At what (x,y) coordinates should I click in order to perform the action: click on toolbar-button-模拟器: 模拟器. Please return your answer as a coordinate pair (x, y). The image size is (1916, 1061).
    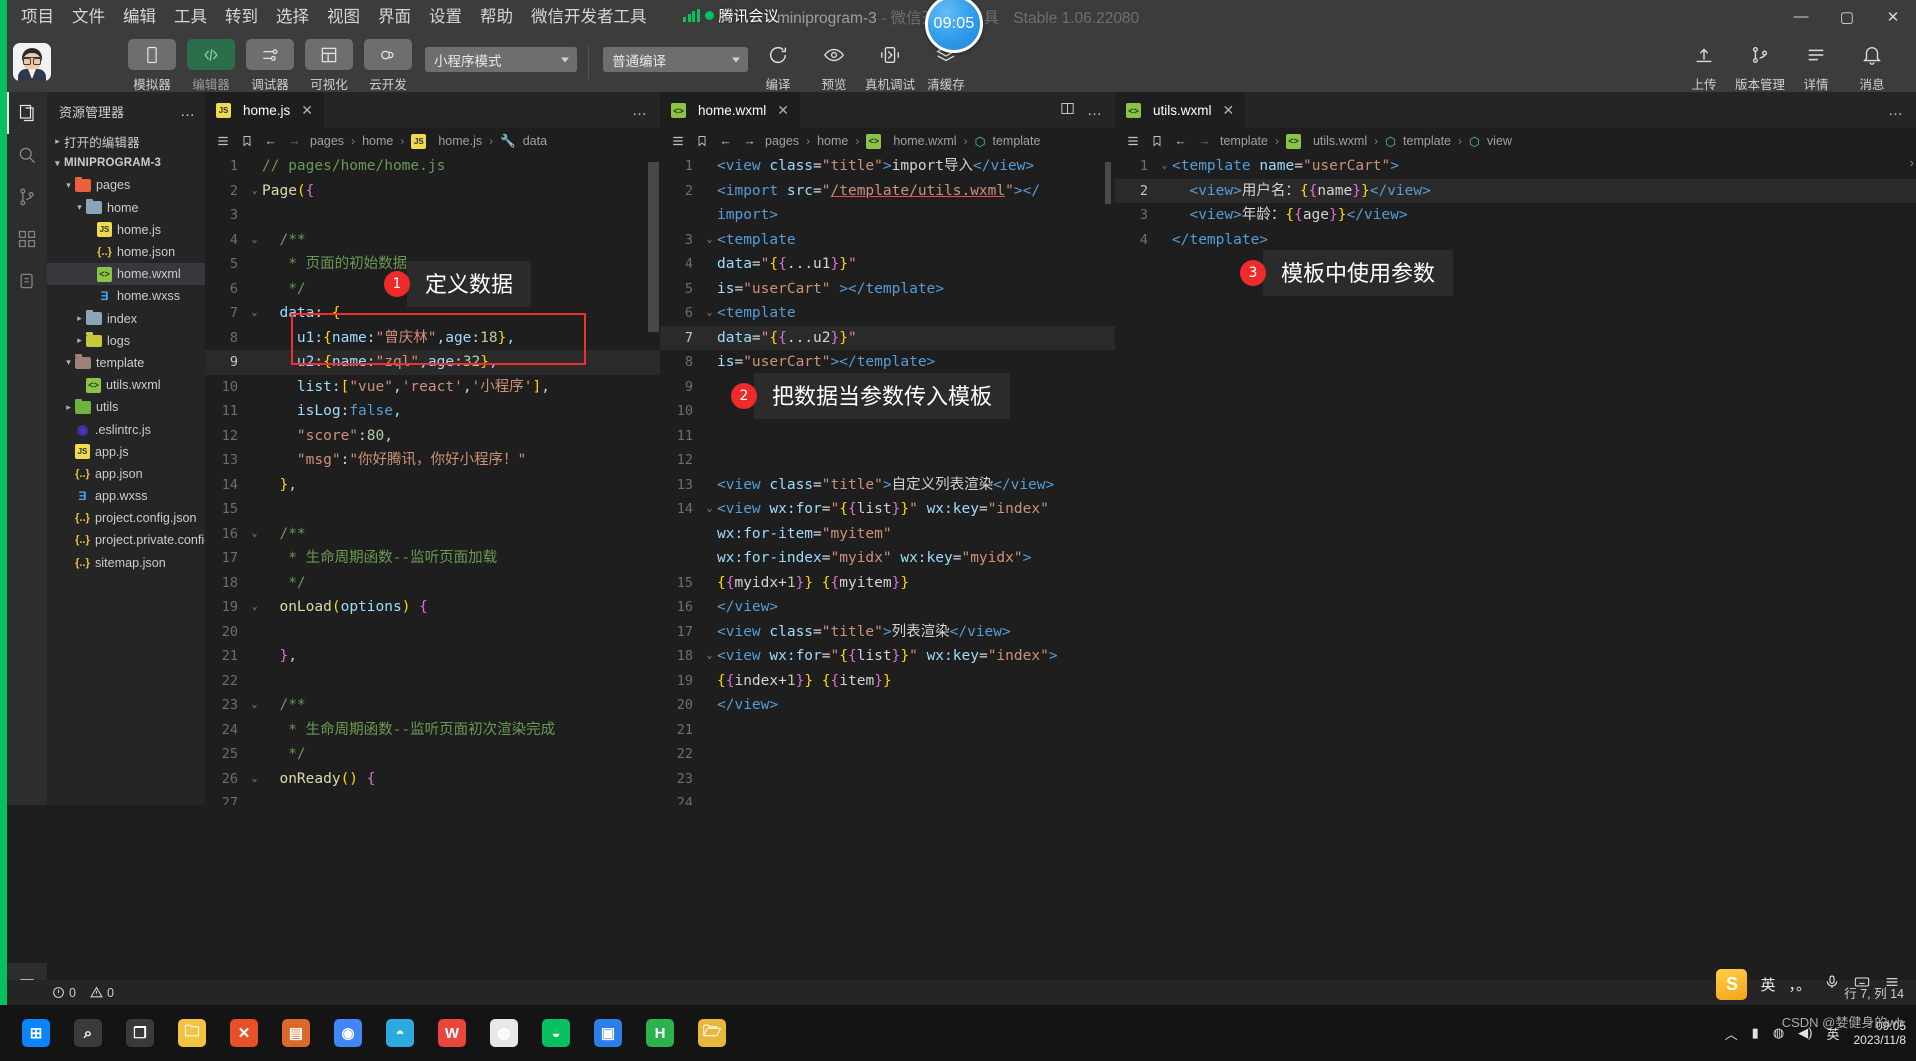
    Looking at the image, I should click on (152, 66).